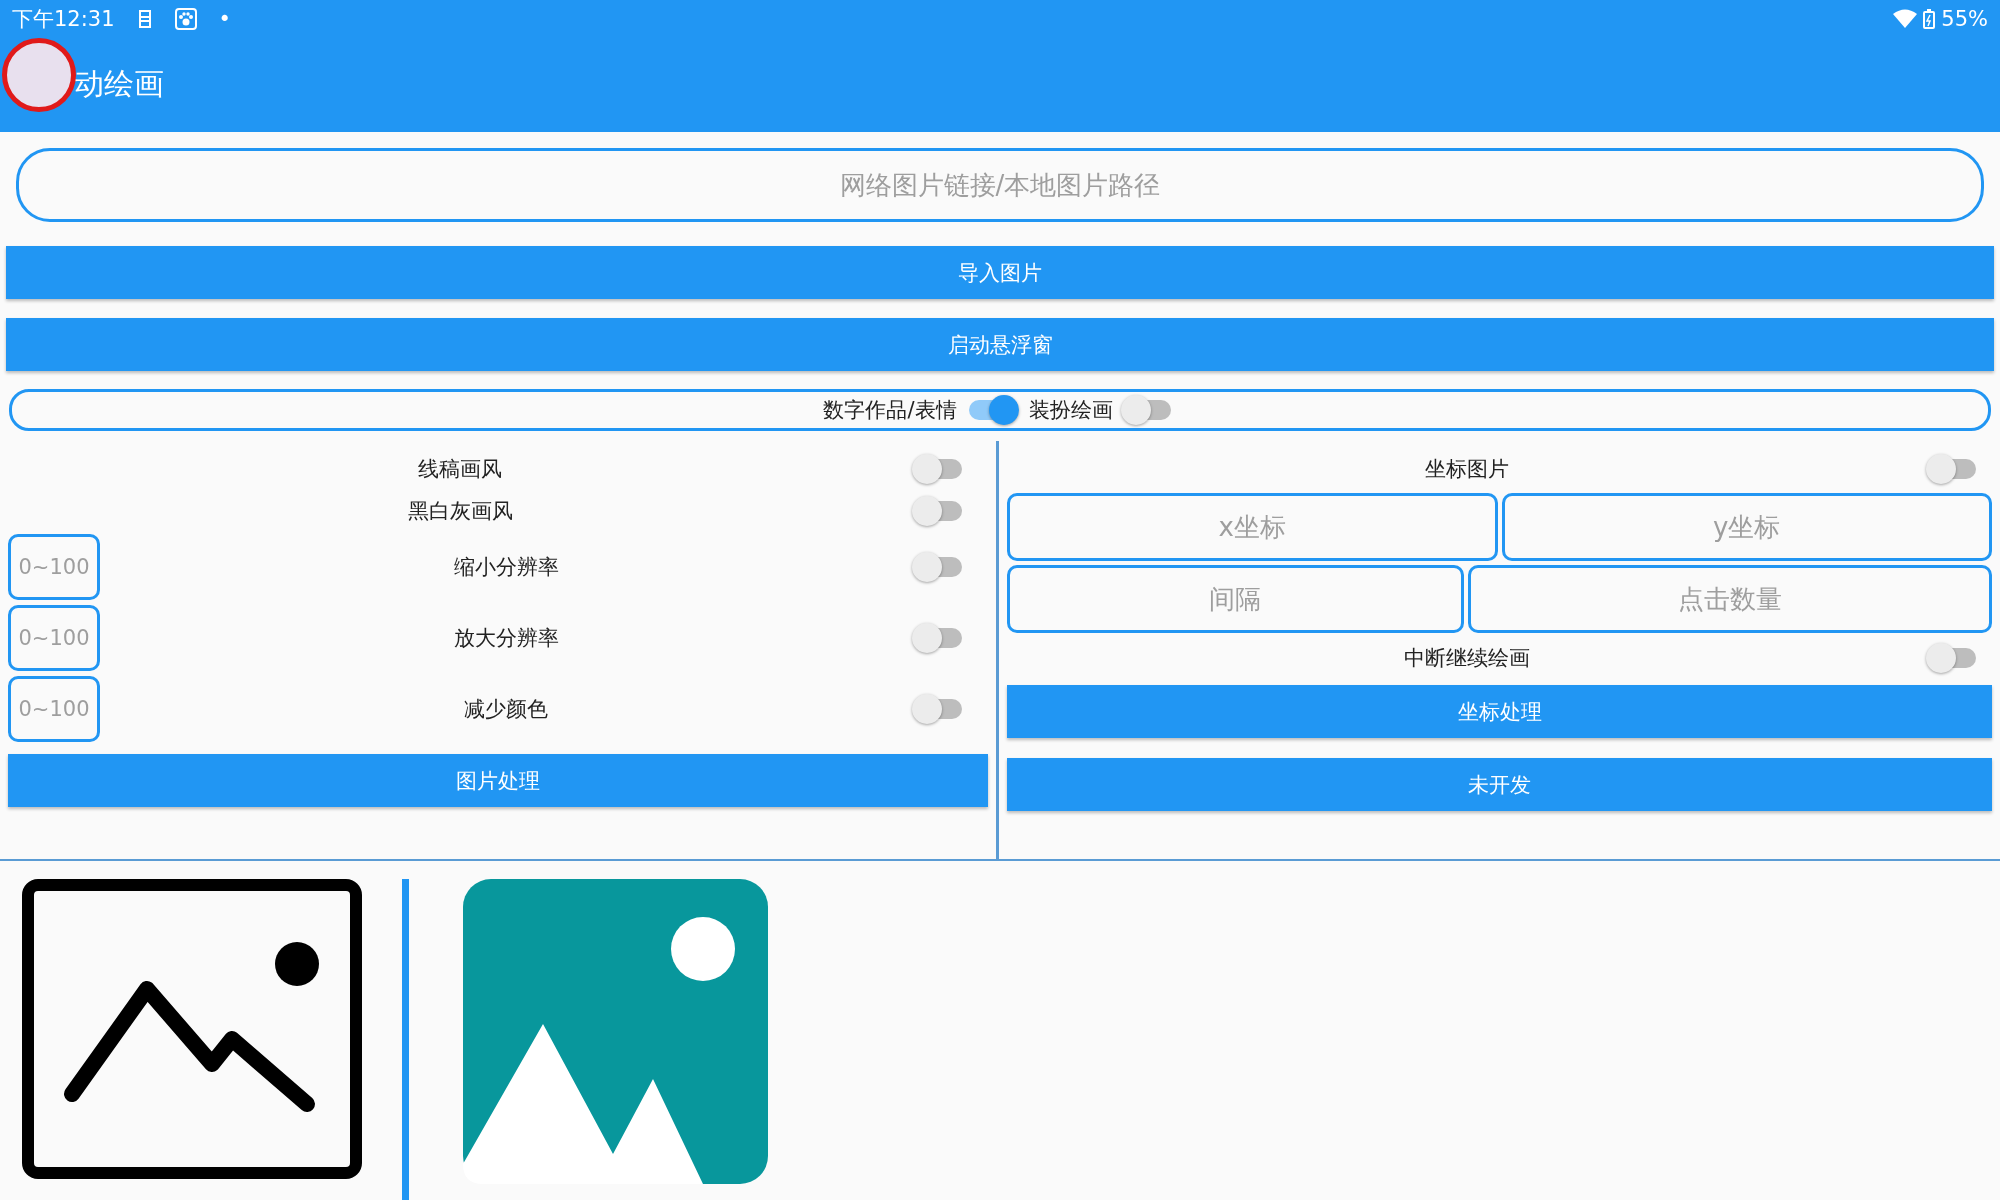 The width and height of the screenshot is (2000, 1200). Describe the element at coordinates (1929, 19) in the screenshot. I see `battery-icon` at that location.